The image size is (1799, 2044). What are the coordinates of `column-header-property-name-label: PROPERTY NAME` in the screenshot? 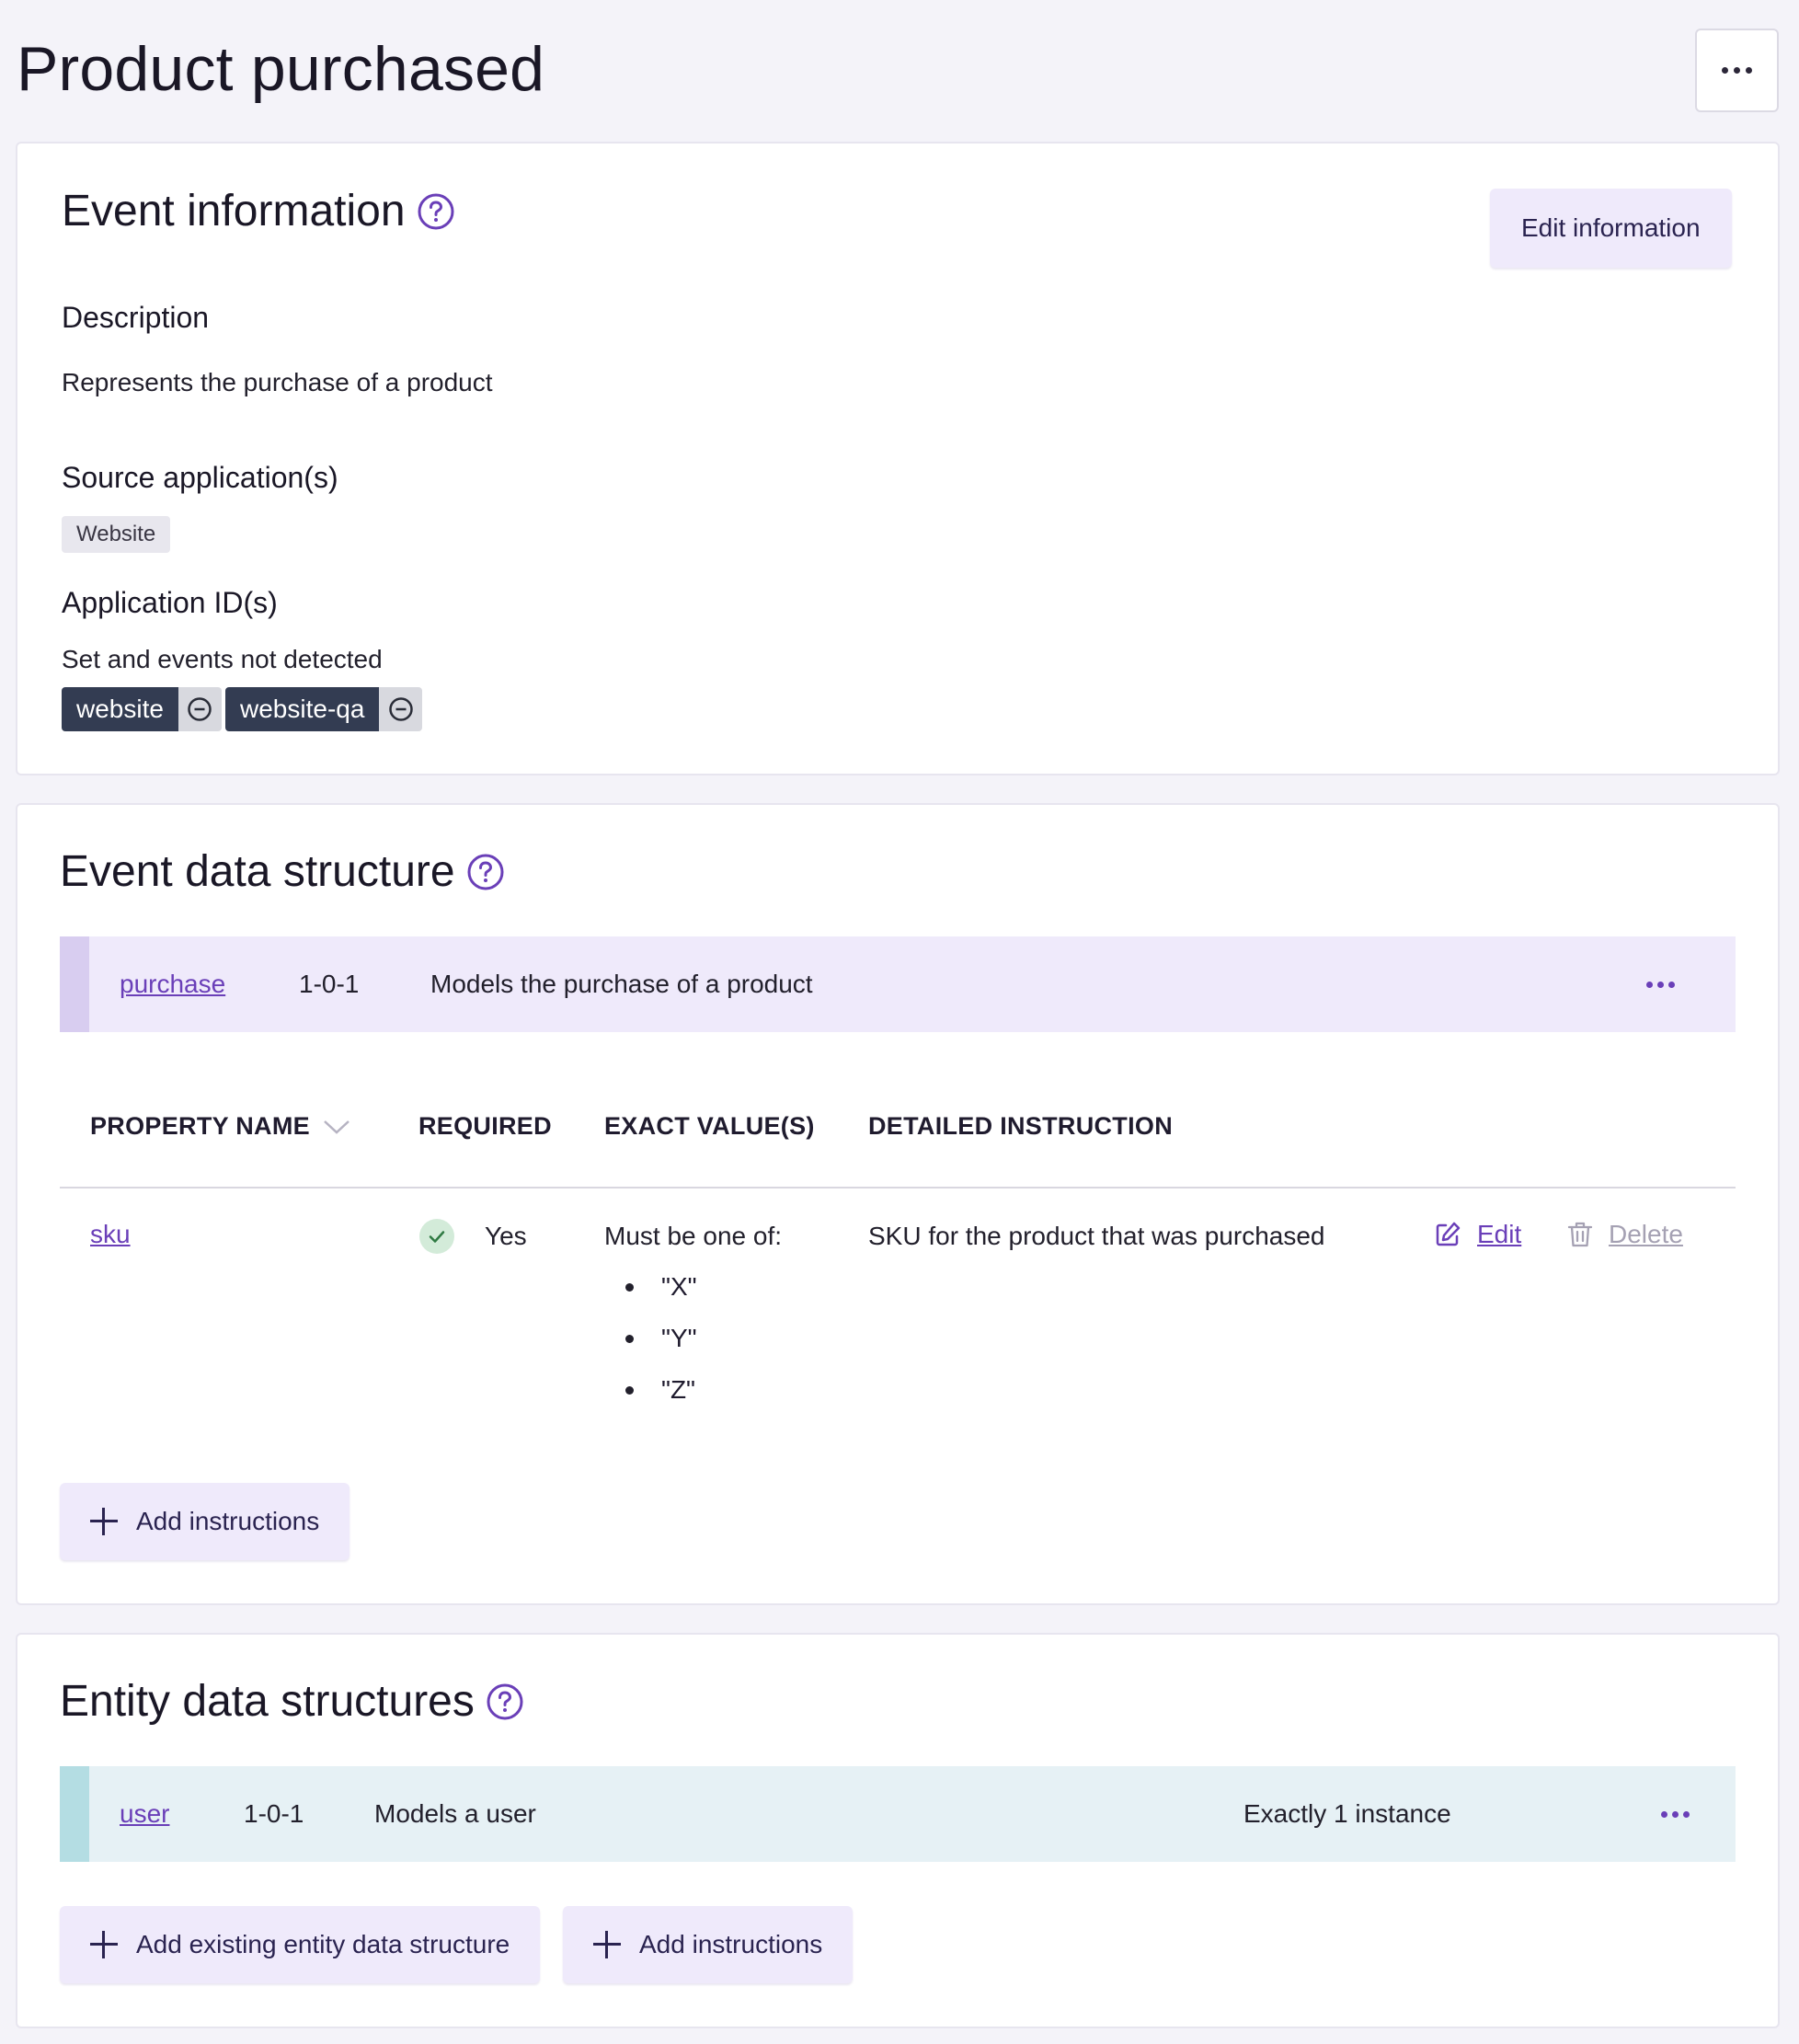 It's located at (200, 1126).